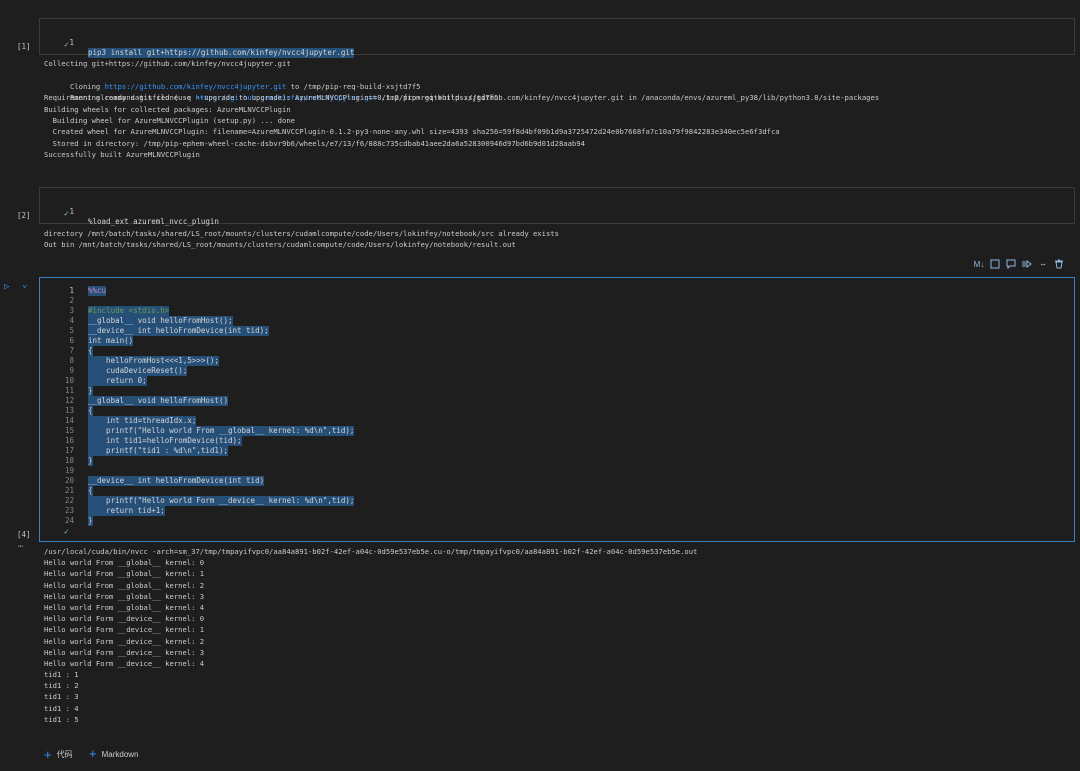  What do you see at coordinates (557, 471) in the screenshot?
I see `code-line: 19` at bounding box center [557, 471].